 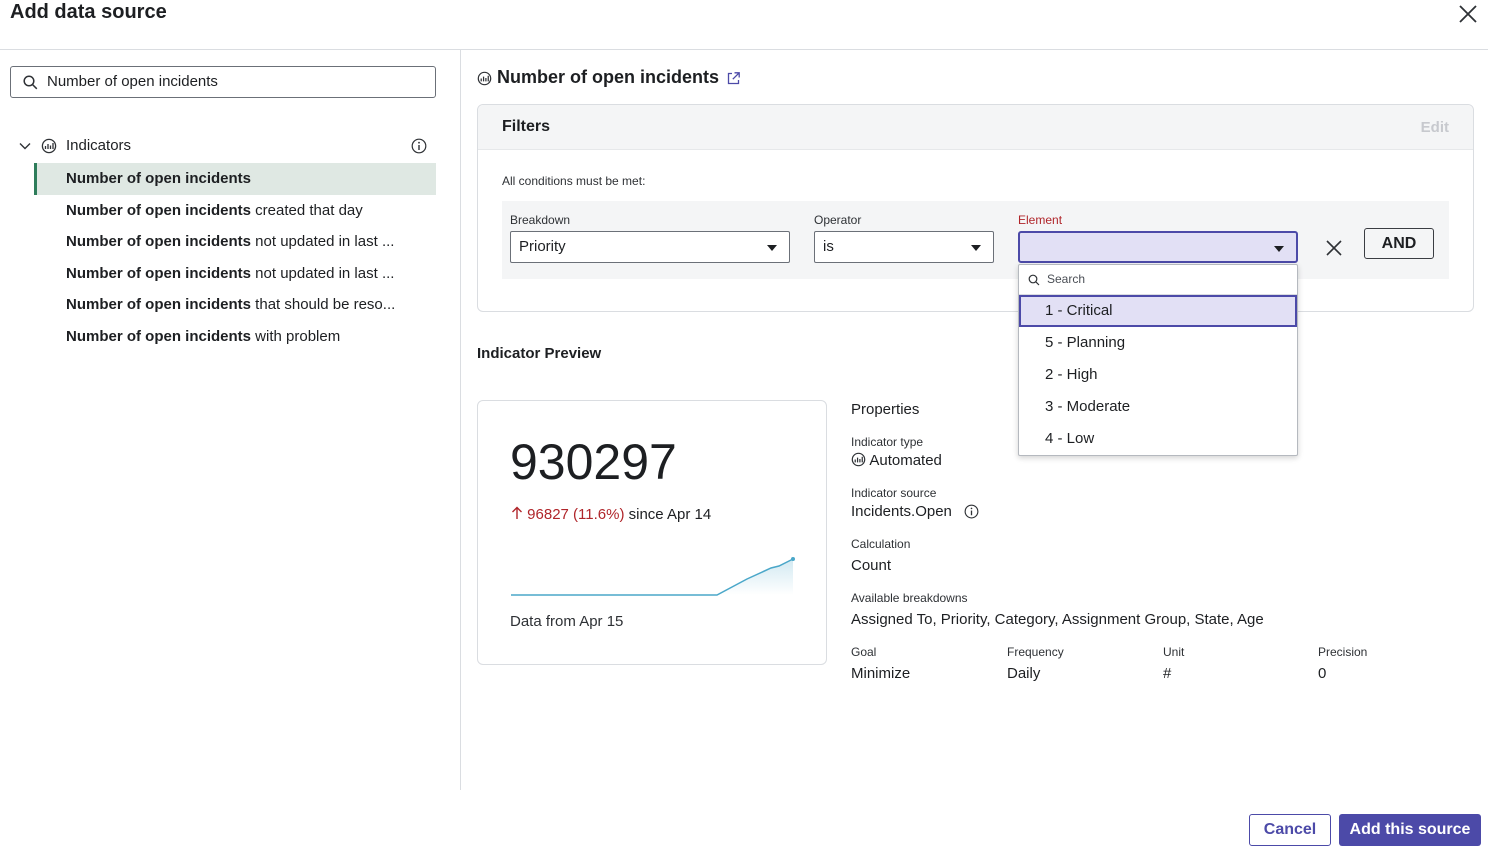 I want to click on element-select, so click(x=1158, y=247).